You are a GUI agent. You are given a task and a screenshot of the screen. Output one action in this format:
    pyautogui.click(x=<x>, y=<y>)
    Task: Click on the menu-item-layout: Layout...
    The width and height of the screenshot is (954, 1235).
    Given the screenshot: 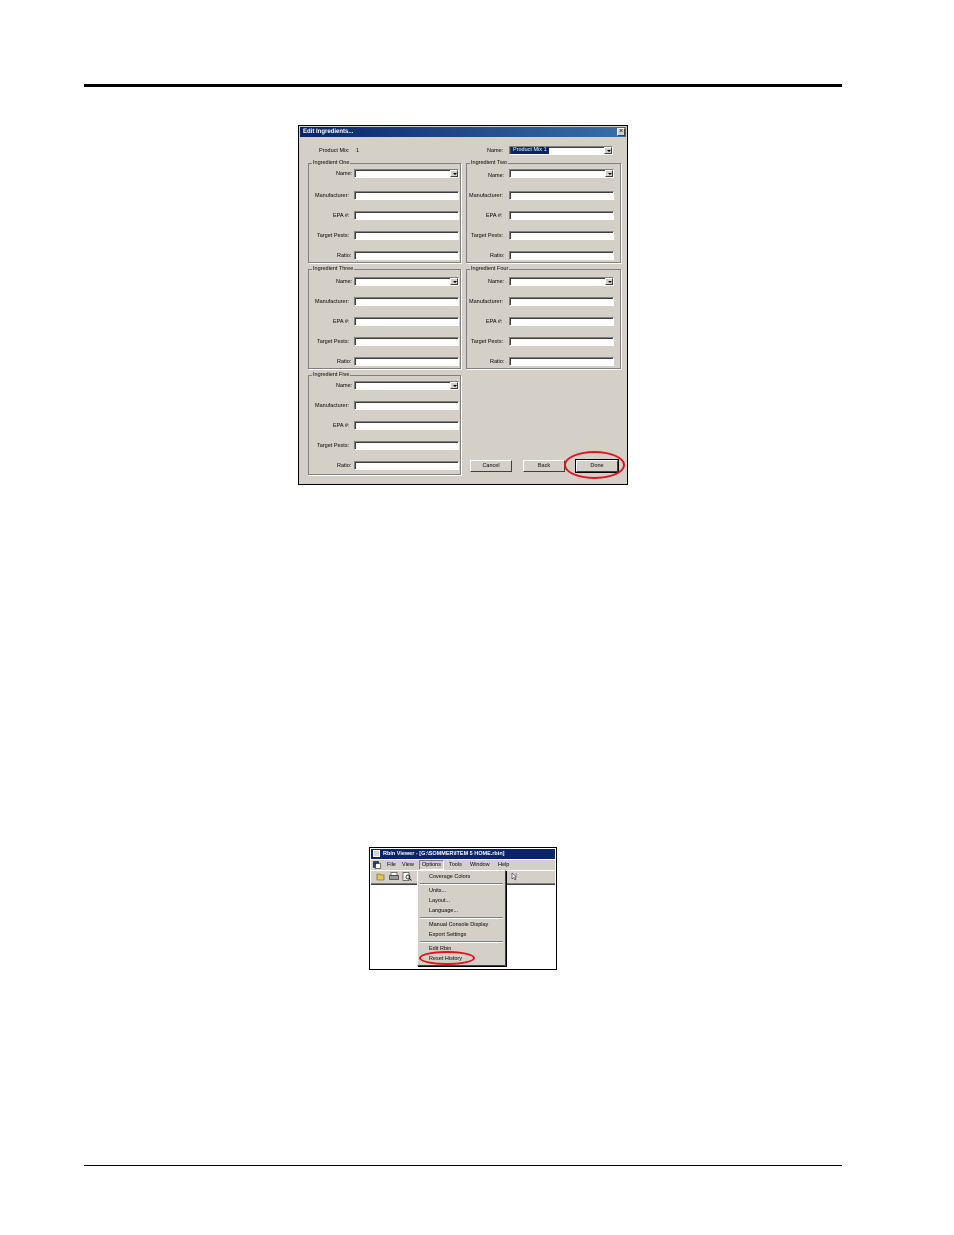 What is the action you would take?
    pyautogui.click(x=439, y=901)
    